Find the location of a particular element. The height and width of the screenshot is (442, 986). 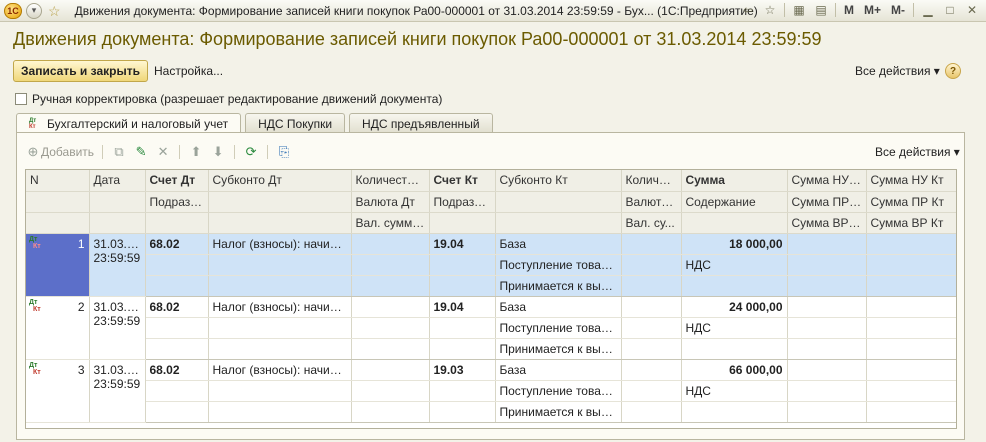

amount-cell: 24 000,00 is located at coordinates (734, 307).